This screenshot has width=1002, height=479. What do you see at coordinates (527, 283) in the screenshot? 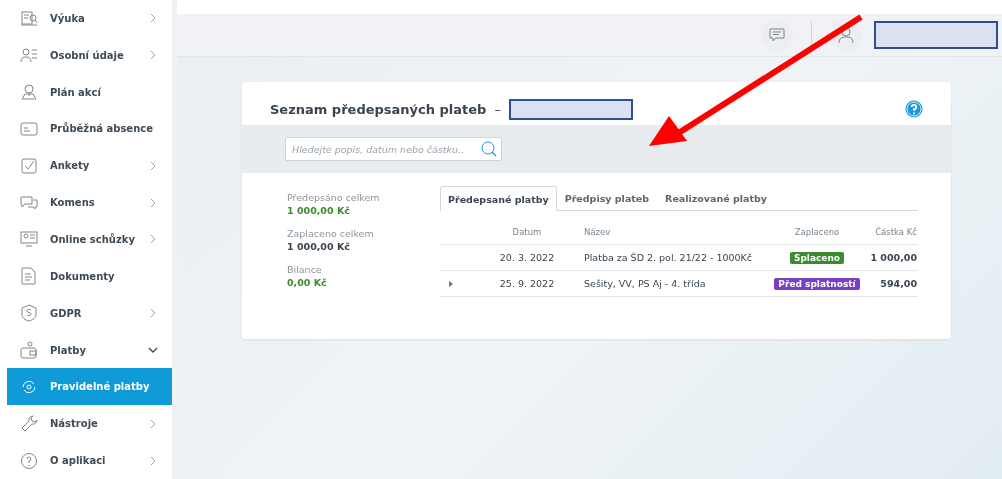
I see `table-cell: 25. 9. 2022` at bounding box center [527, 283].